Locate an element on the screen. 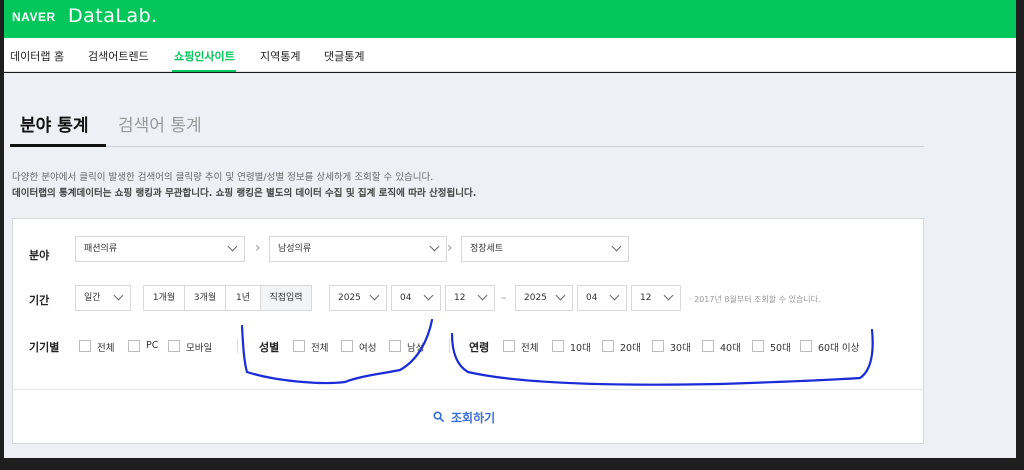 The height and width of the screenshot is (470, 1024). nav-datalab-home: 데이터랩 홈 is located at coordinates (37, 56).